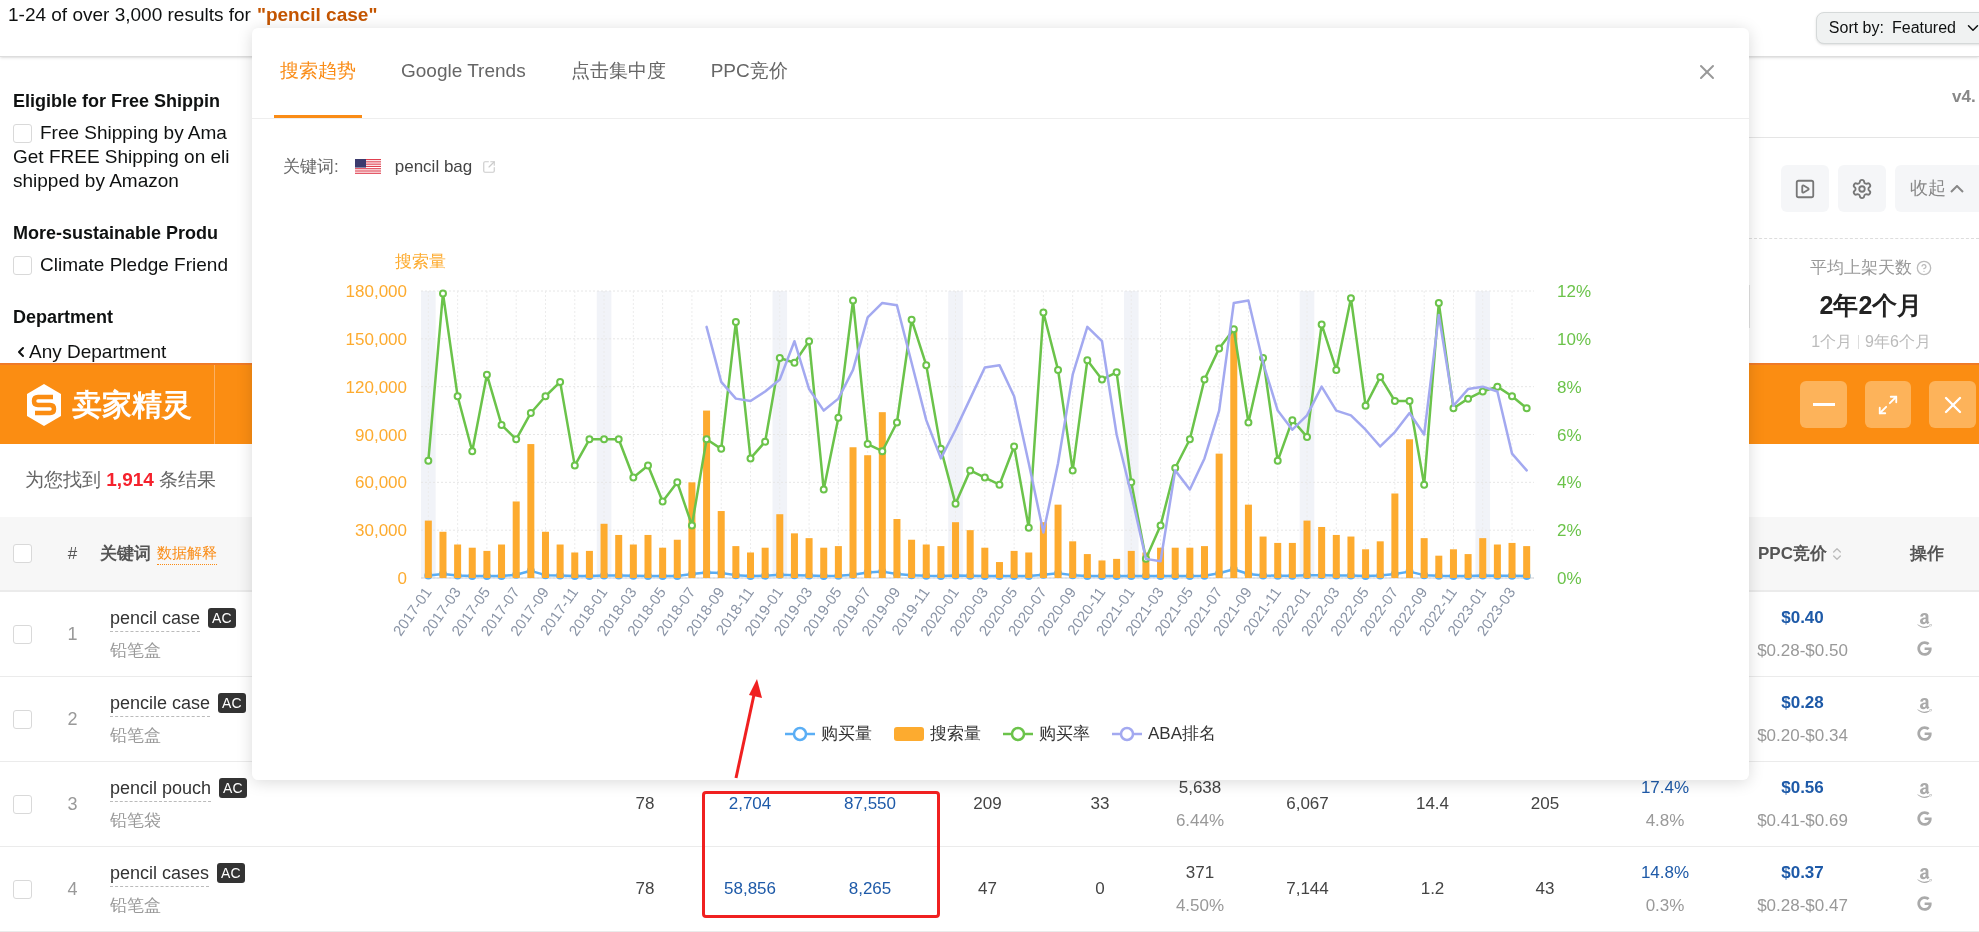 Image resolution: width=1979 pixels, height=932 pixels. I want to click on dialog-tab: Google Trends, so click(463, 72).